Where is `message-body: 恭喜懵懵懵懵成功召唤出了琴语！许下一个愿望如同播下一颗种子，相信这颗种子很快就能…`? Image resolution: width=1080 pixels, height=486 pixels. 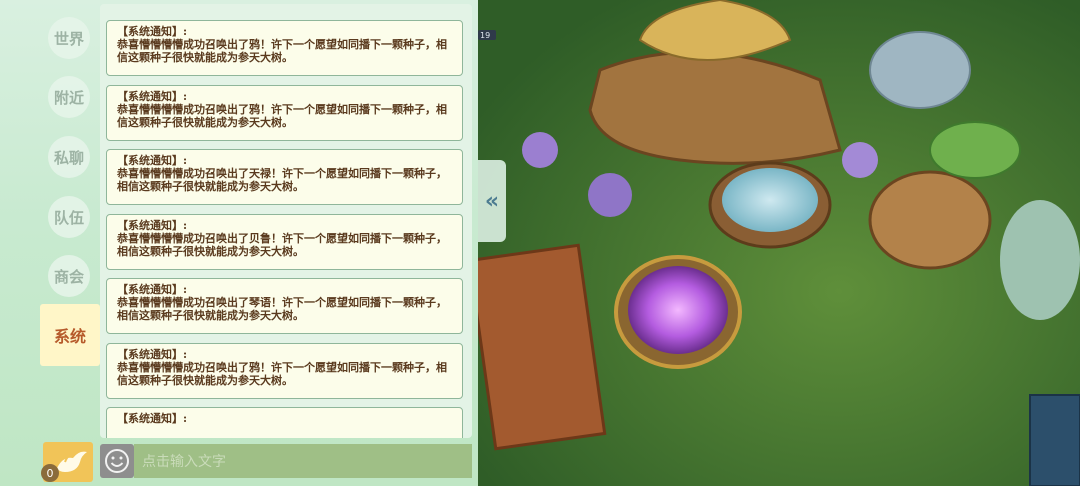 message-body: 恭喜懵懵懵懵成功召唤出了琴语！许下一个愿望如同播下一颗种子，相信这颗种子很快就能… is located at coordinates (282, 309).